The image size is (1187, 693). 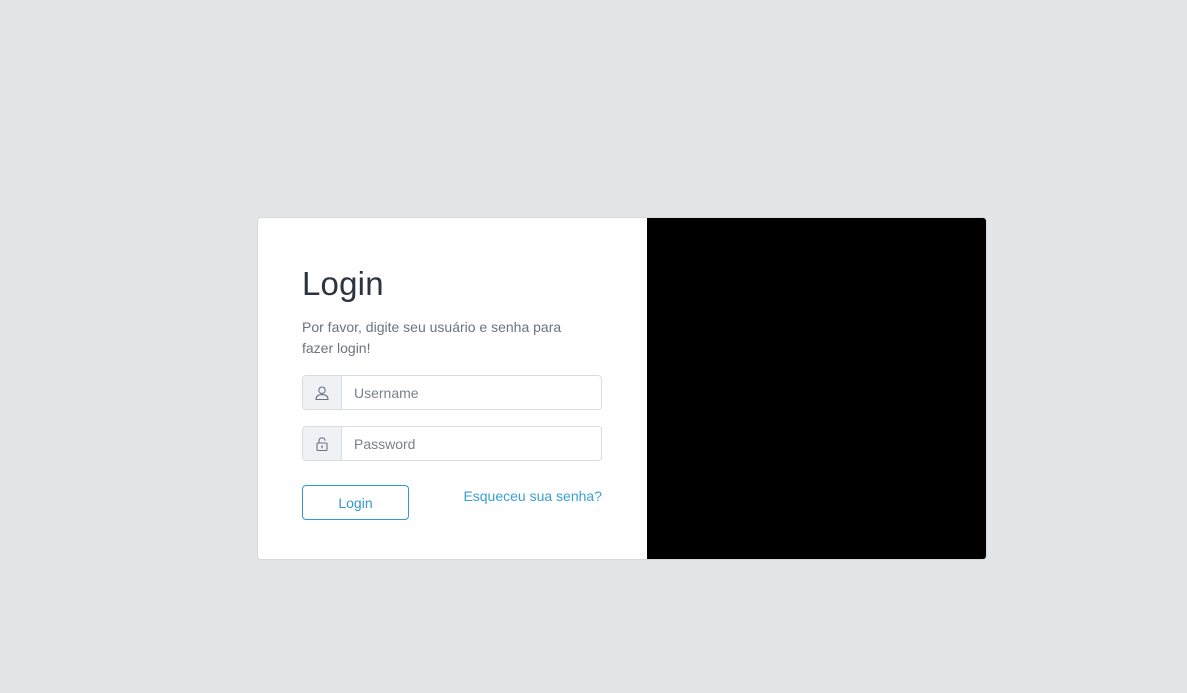 I want to click on lock-icon, so click(x=322, y=443).